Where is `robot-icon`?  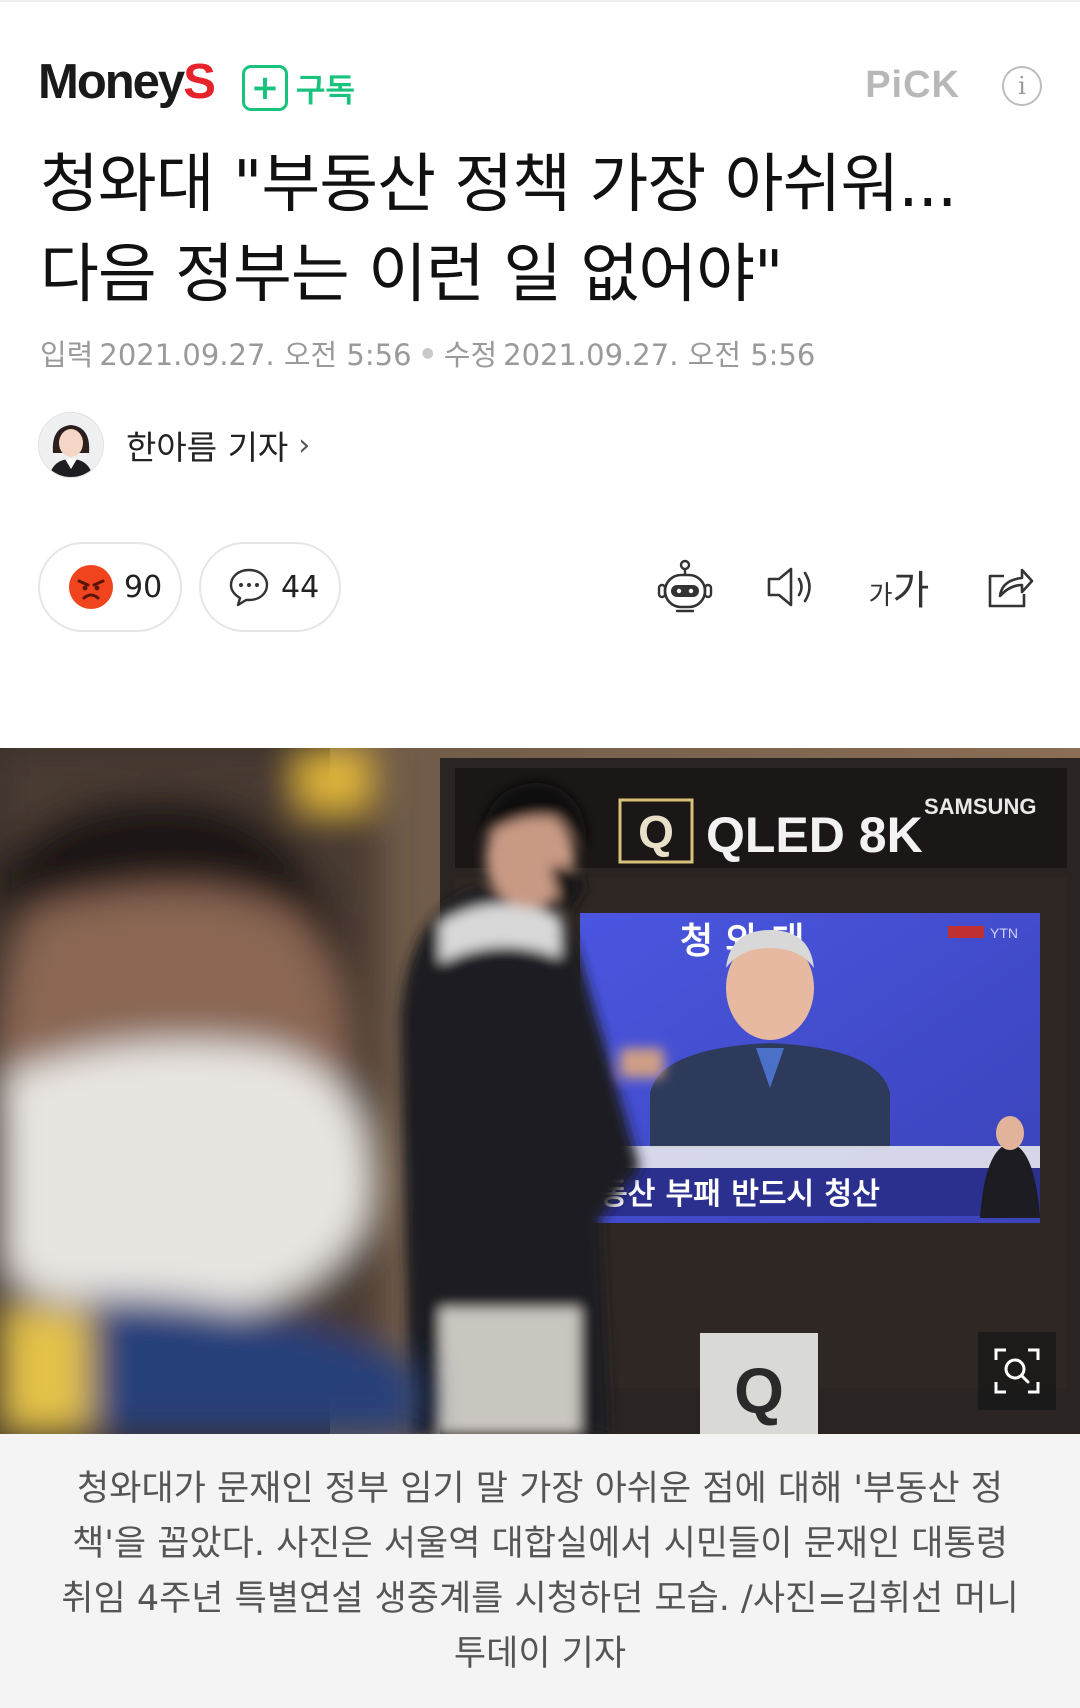 robot-icon is located at coordinates (685, 586).